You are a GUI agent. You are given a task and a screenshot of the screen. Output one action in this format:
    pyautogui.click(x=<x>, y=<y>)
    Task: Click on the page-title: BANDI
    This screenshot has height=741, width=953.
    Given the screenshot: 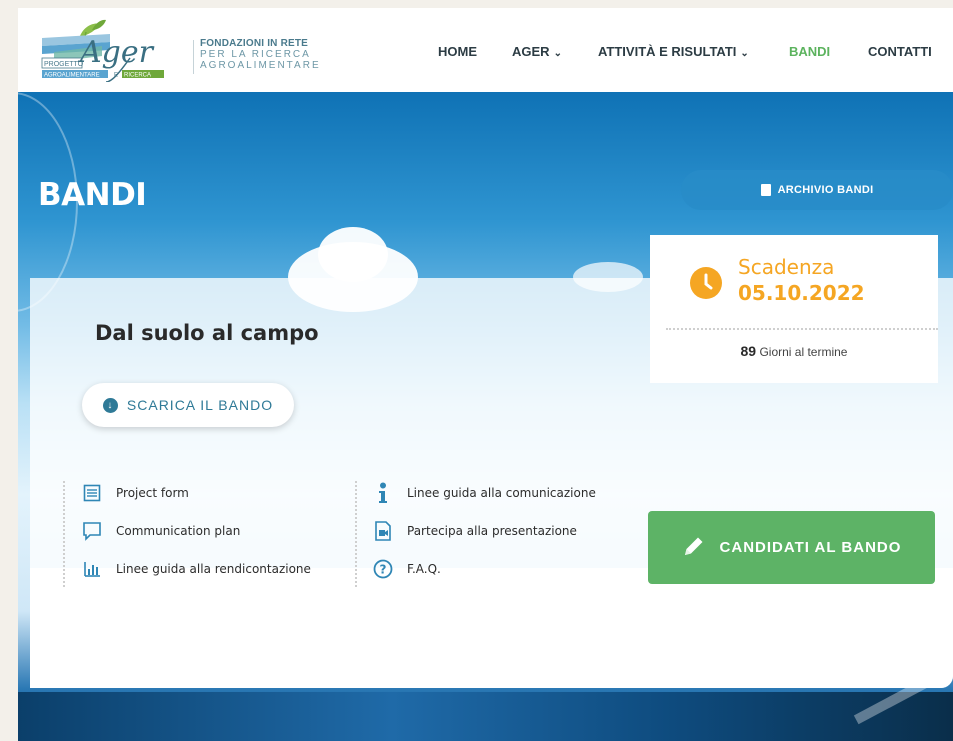 What is the action you would take?
    pyautogui.click(x=92, y=195)
    